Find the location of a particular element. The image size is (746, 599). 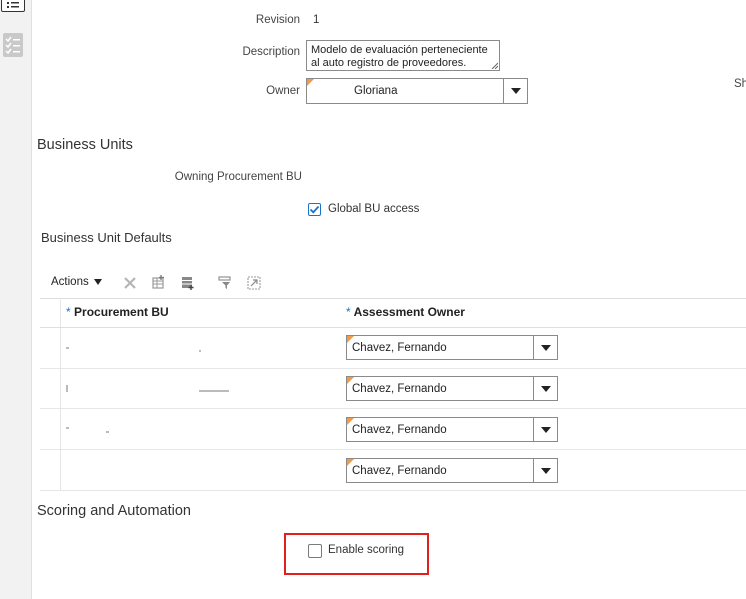

revision-label: Revision is located at coordinates (277, 20).